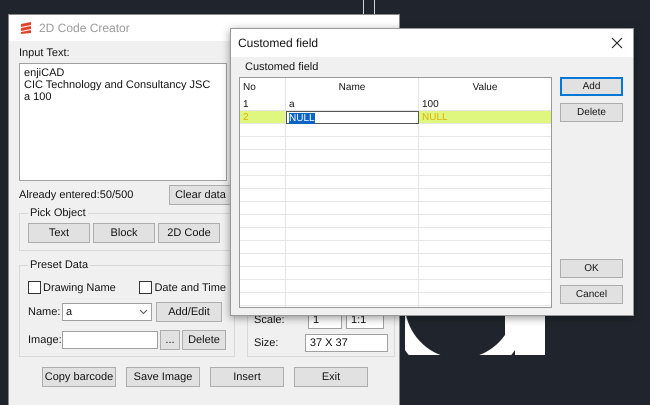 Image resolution: width=650 pixels, height=405 pixels. What do you see at coordinates (189, 233) in the screenshot?
I see `pick-button: 2D Code` at bounding box center [189, 233].